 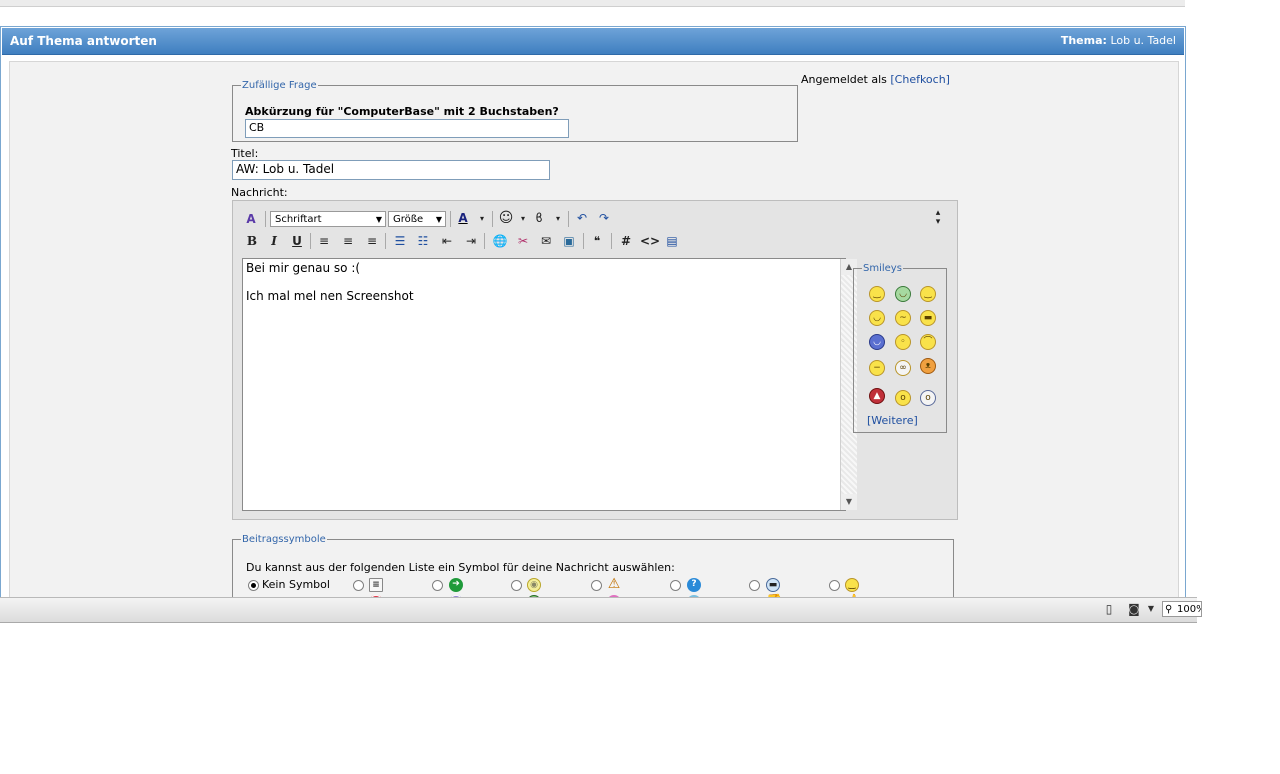 What do you see at coordinates (1169, 609) in the screenshot?
I see `magnifier-icon: ⚲` at bounding box center [1169, 609].